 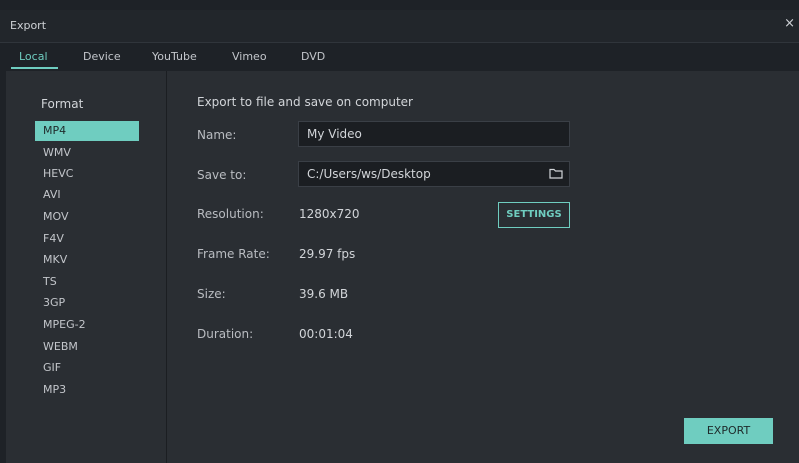 I want to click on size-label: Size:, so click(x=211, y=294).